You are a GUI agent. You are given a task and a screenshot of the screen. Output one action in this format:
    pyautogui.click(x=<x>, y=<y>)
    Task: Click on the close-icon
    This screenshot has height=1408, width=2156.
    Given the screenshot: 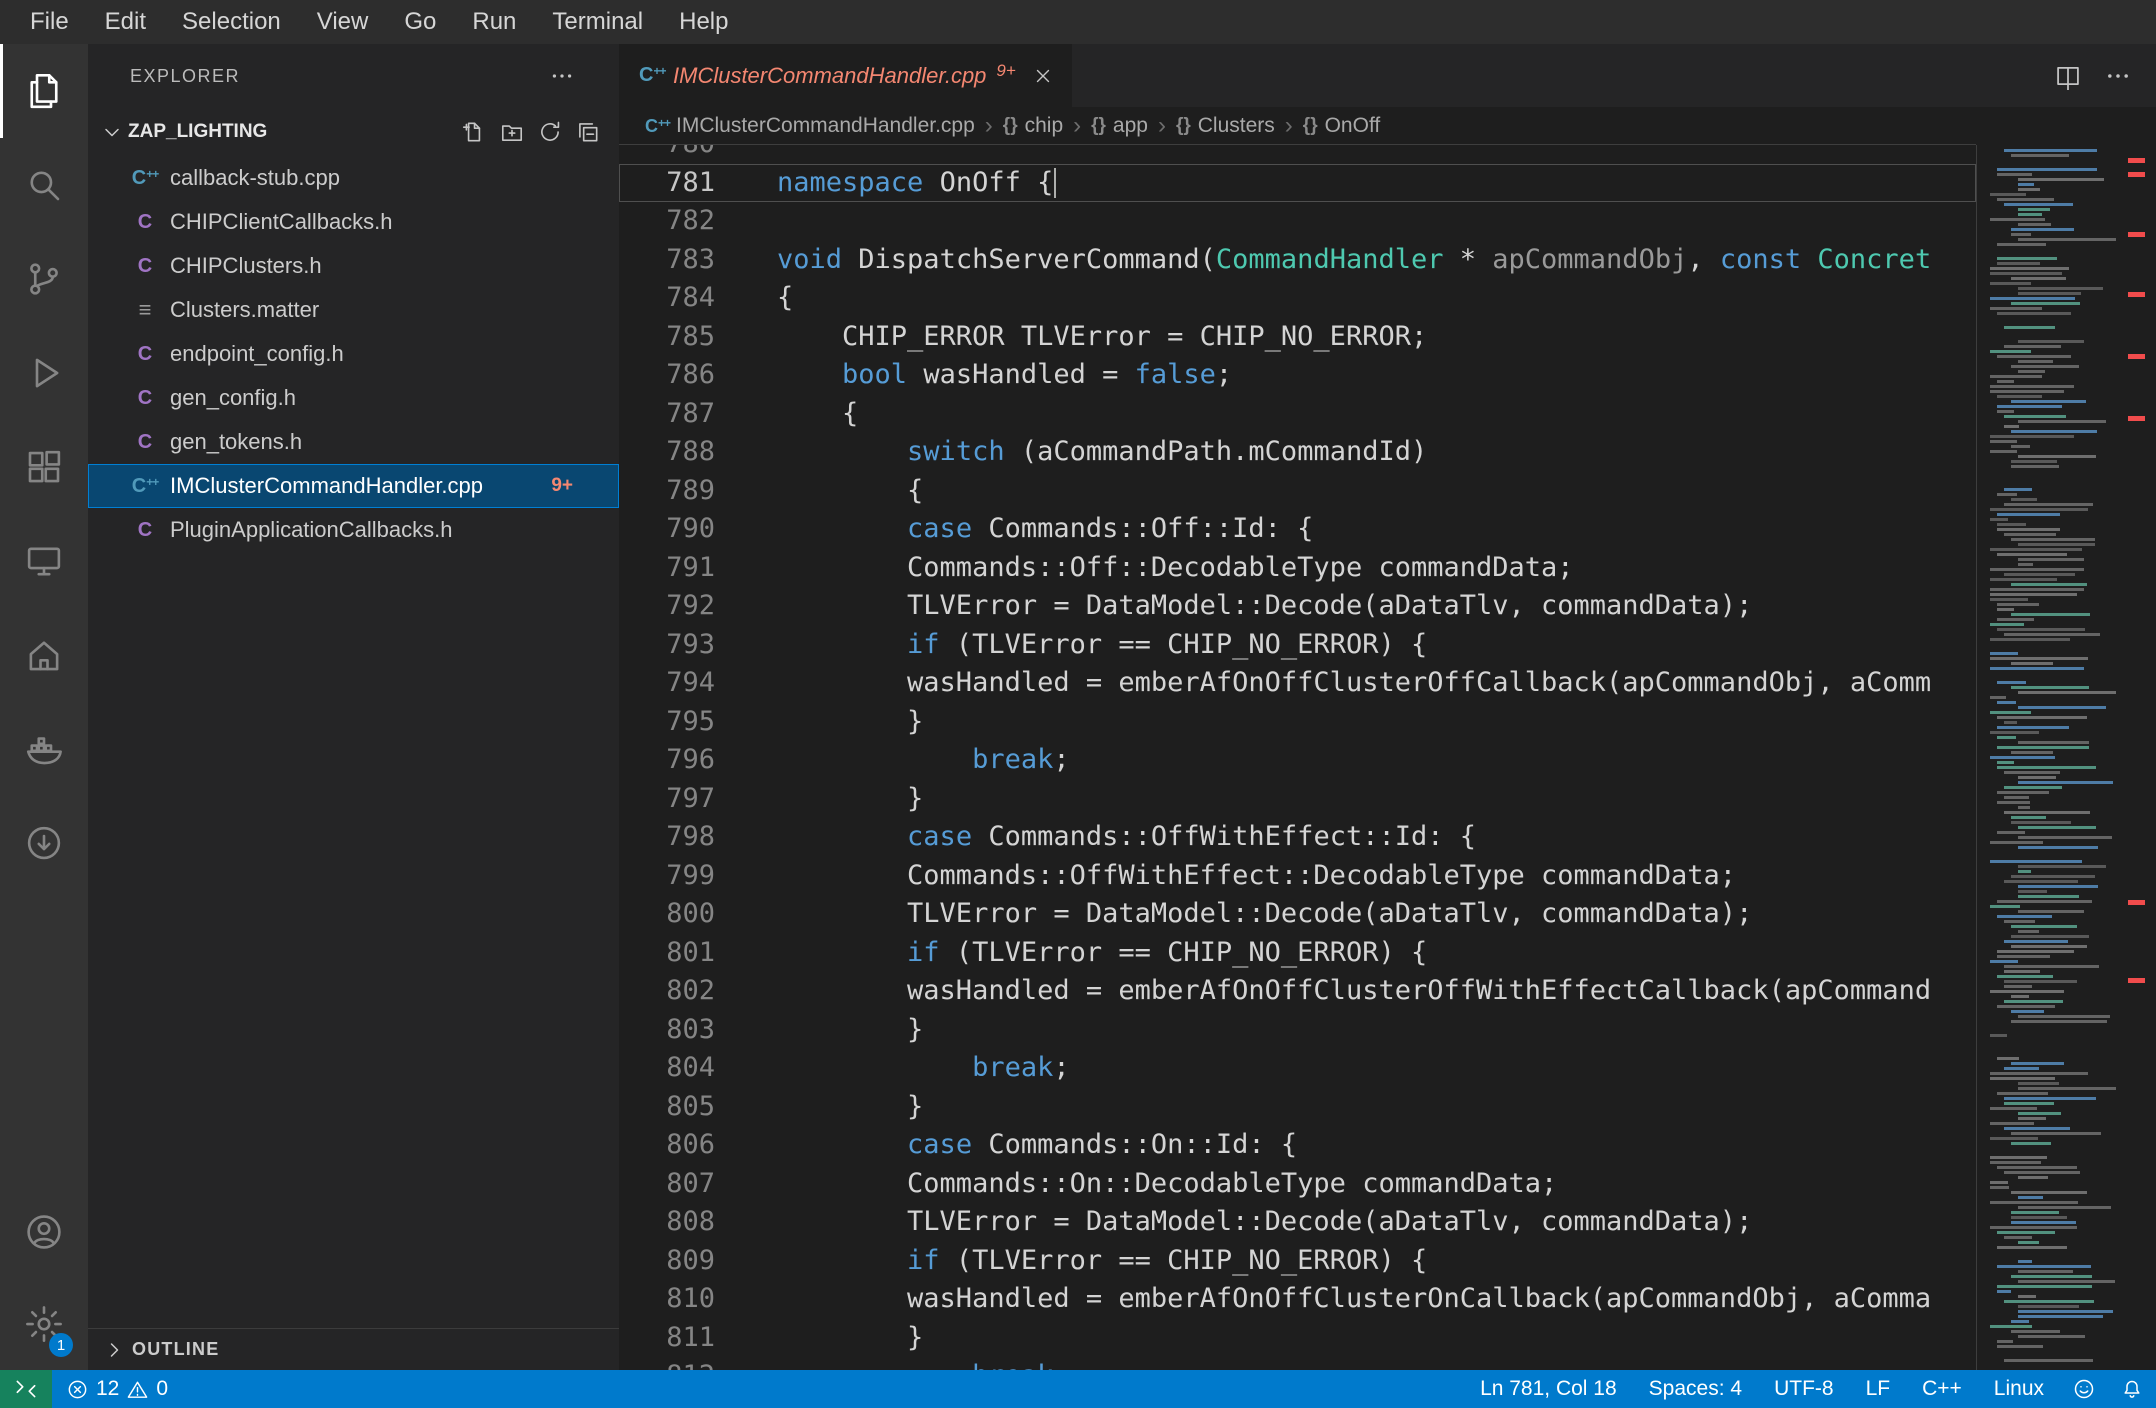 What is the action you would take?
    pyautogui.click(x=1043, y=76)
    